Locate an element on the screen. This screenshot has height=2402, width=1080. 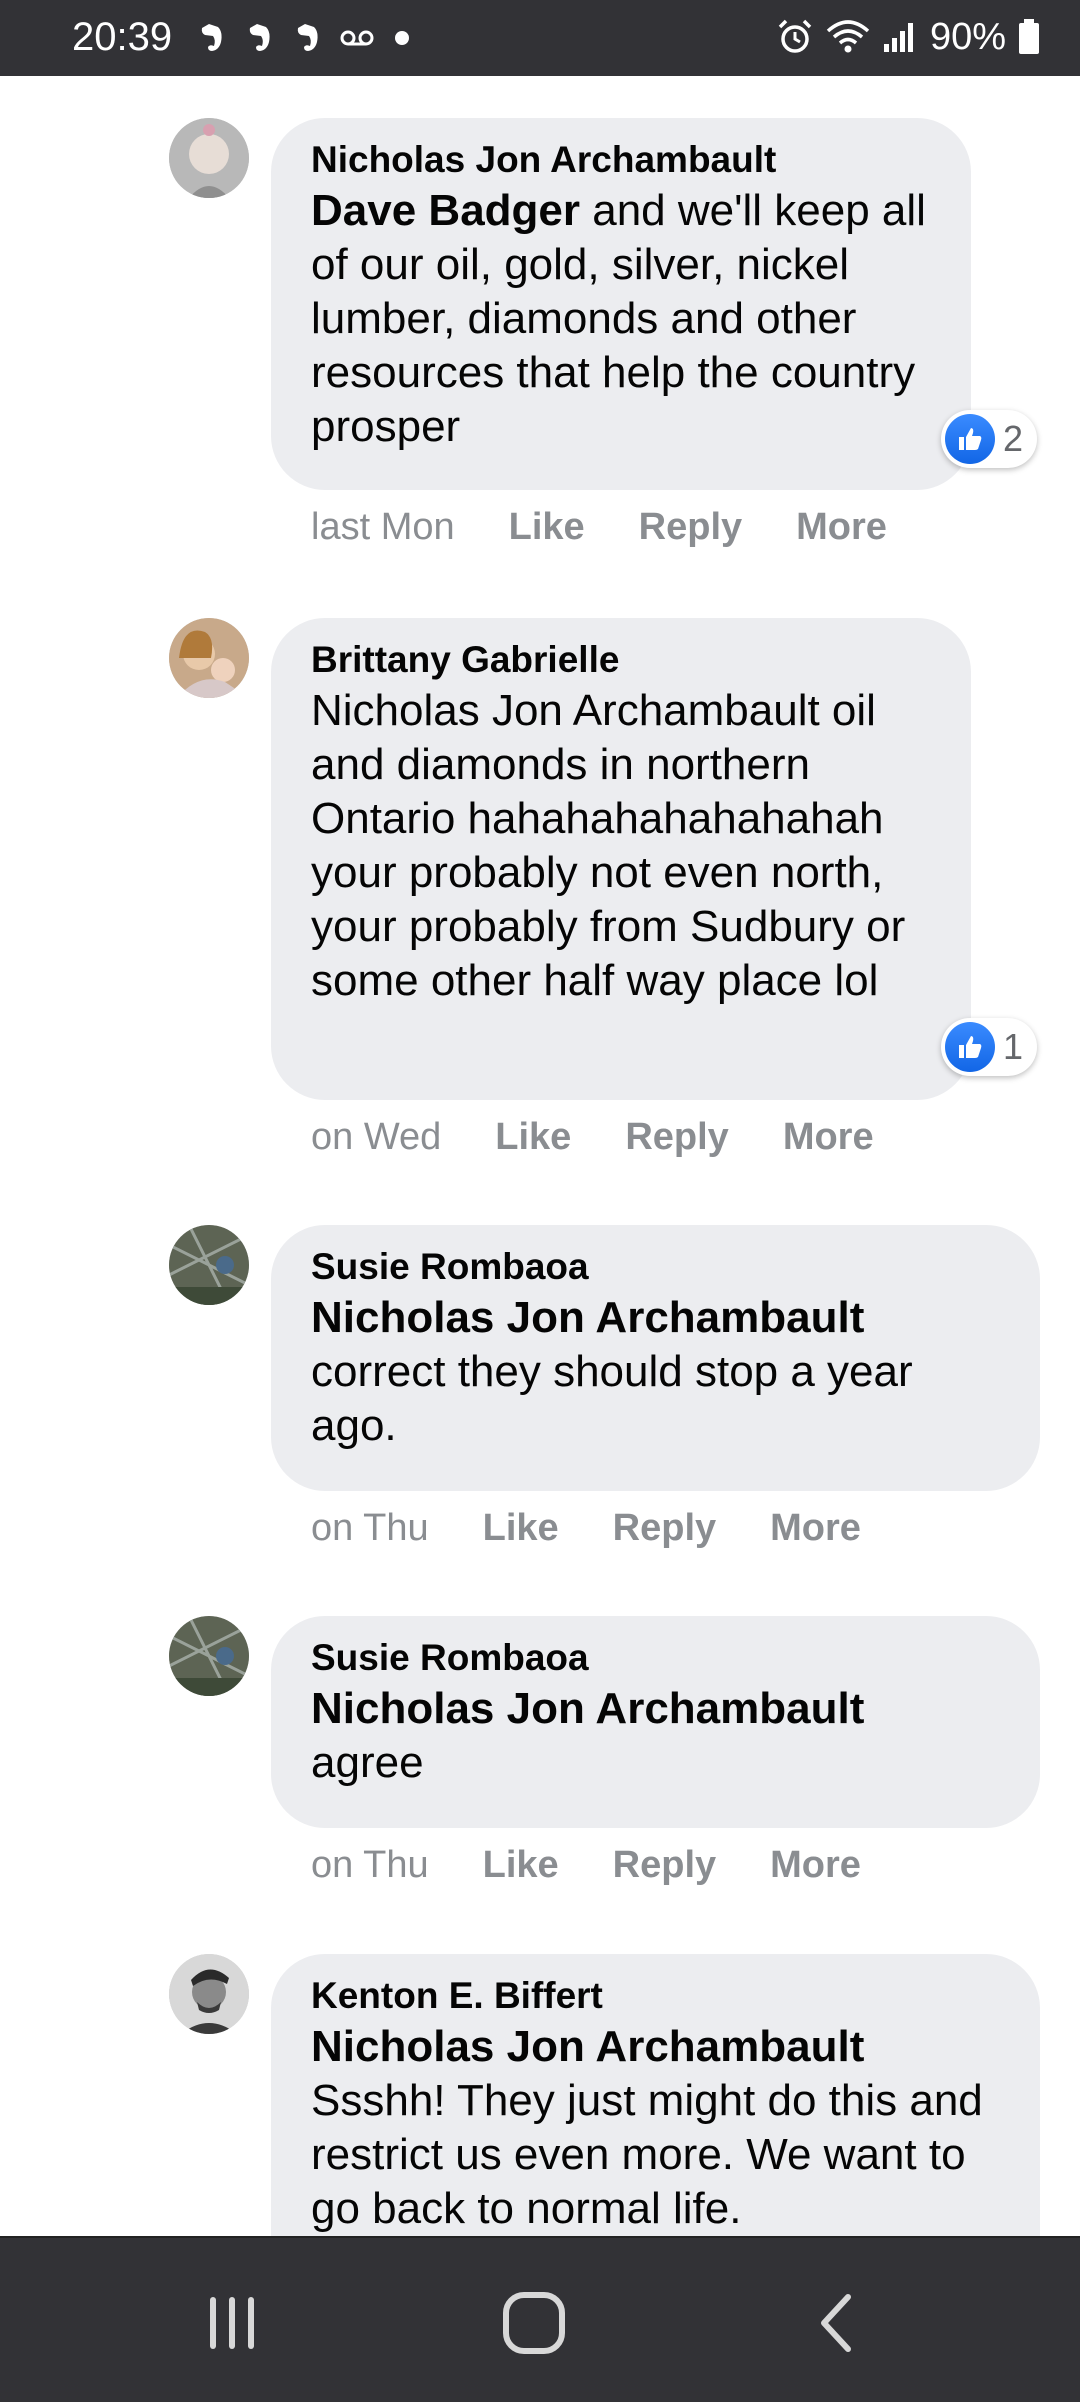
home-button is located at coordinates (534, 2323).